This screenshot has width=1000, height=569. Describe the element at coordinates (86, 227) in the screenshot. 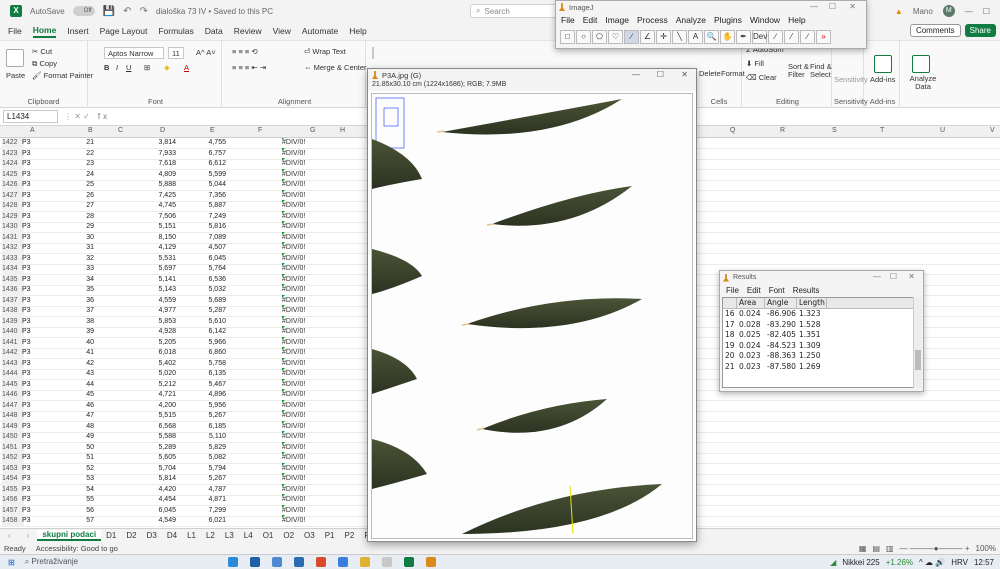

I see `cell-b: 29` at that location.